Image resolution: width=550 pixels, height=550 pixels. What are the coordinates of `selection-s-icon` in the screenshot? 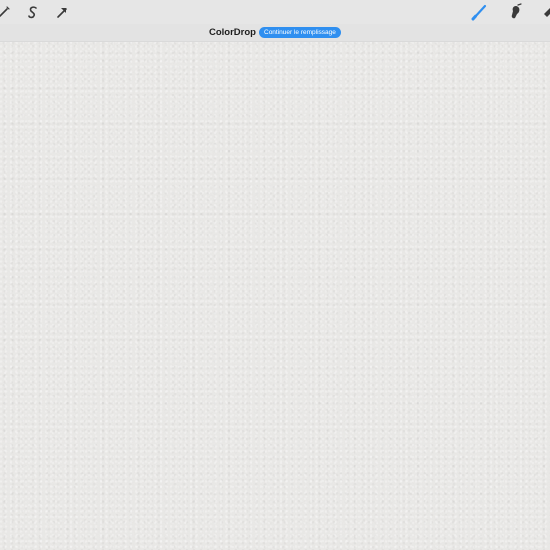 It's located at (33, 12).